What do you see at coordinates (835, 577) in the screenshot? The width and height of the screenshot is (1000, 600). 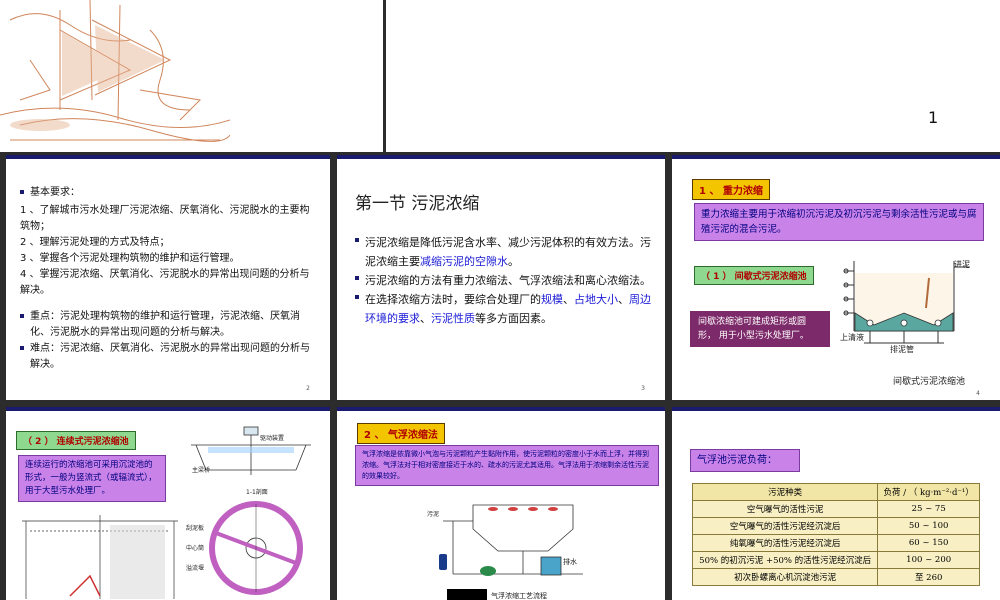 I see `table-row: 初次卧螺离心机沉淀池污泥至 260` at bounding box center [835, 577].